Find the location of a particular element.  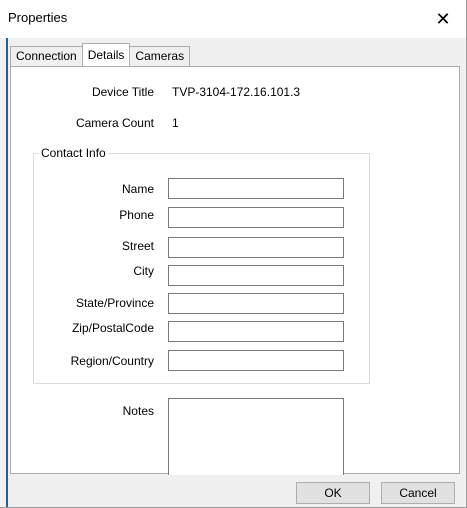

contact-info-title: Contact Info is located at coordinates (73, 153).